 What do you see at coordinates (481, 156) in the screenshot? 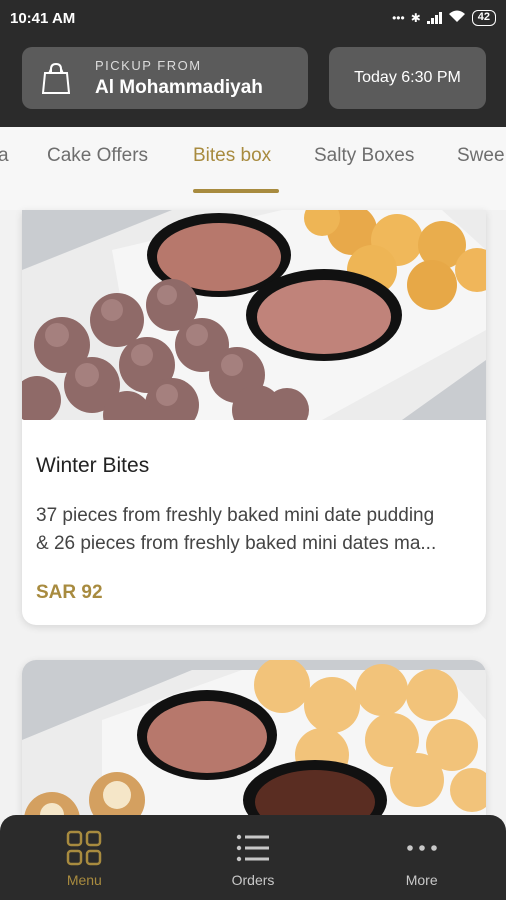
I see `tab-sweets: Swee` at bounding box center [481, 156].